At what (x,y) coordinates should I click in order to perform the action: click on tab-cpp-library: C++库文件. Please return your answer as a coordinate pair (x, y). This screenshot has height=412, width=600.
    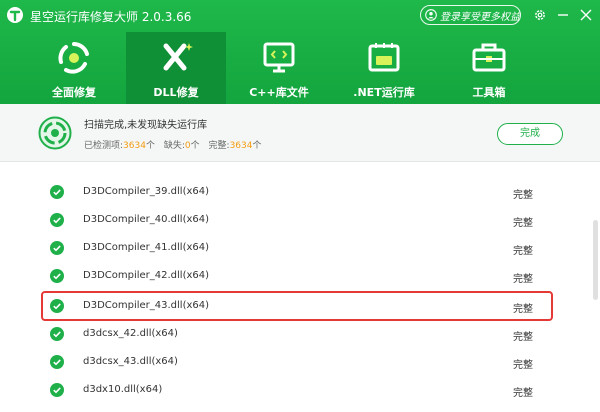
    Looking at the image, I should click on (279, 68).